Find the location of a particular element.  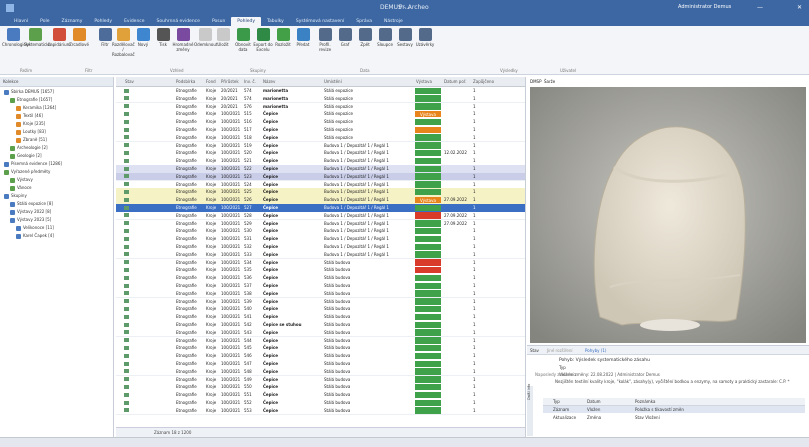

sub-col: Typ is located at coordinates (556, 401).